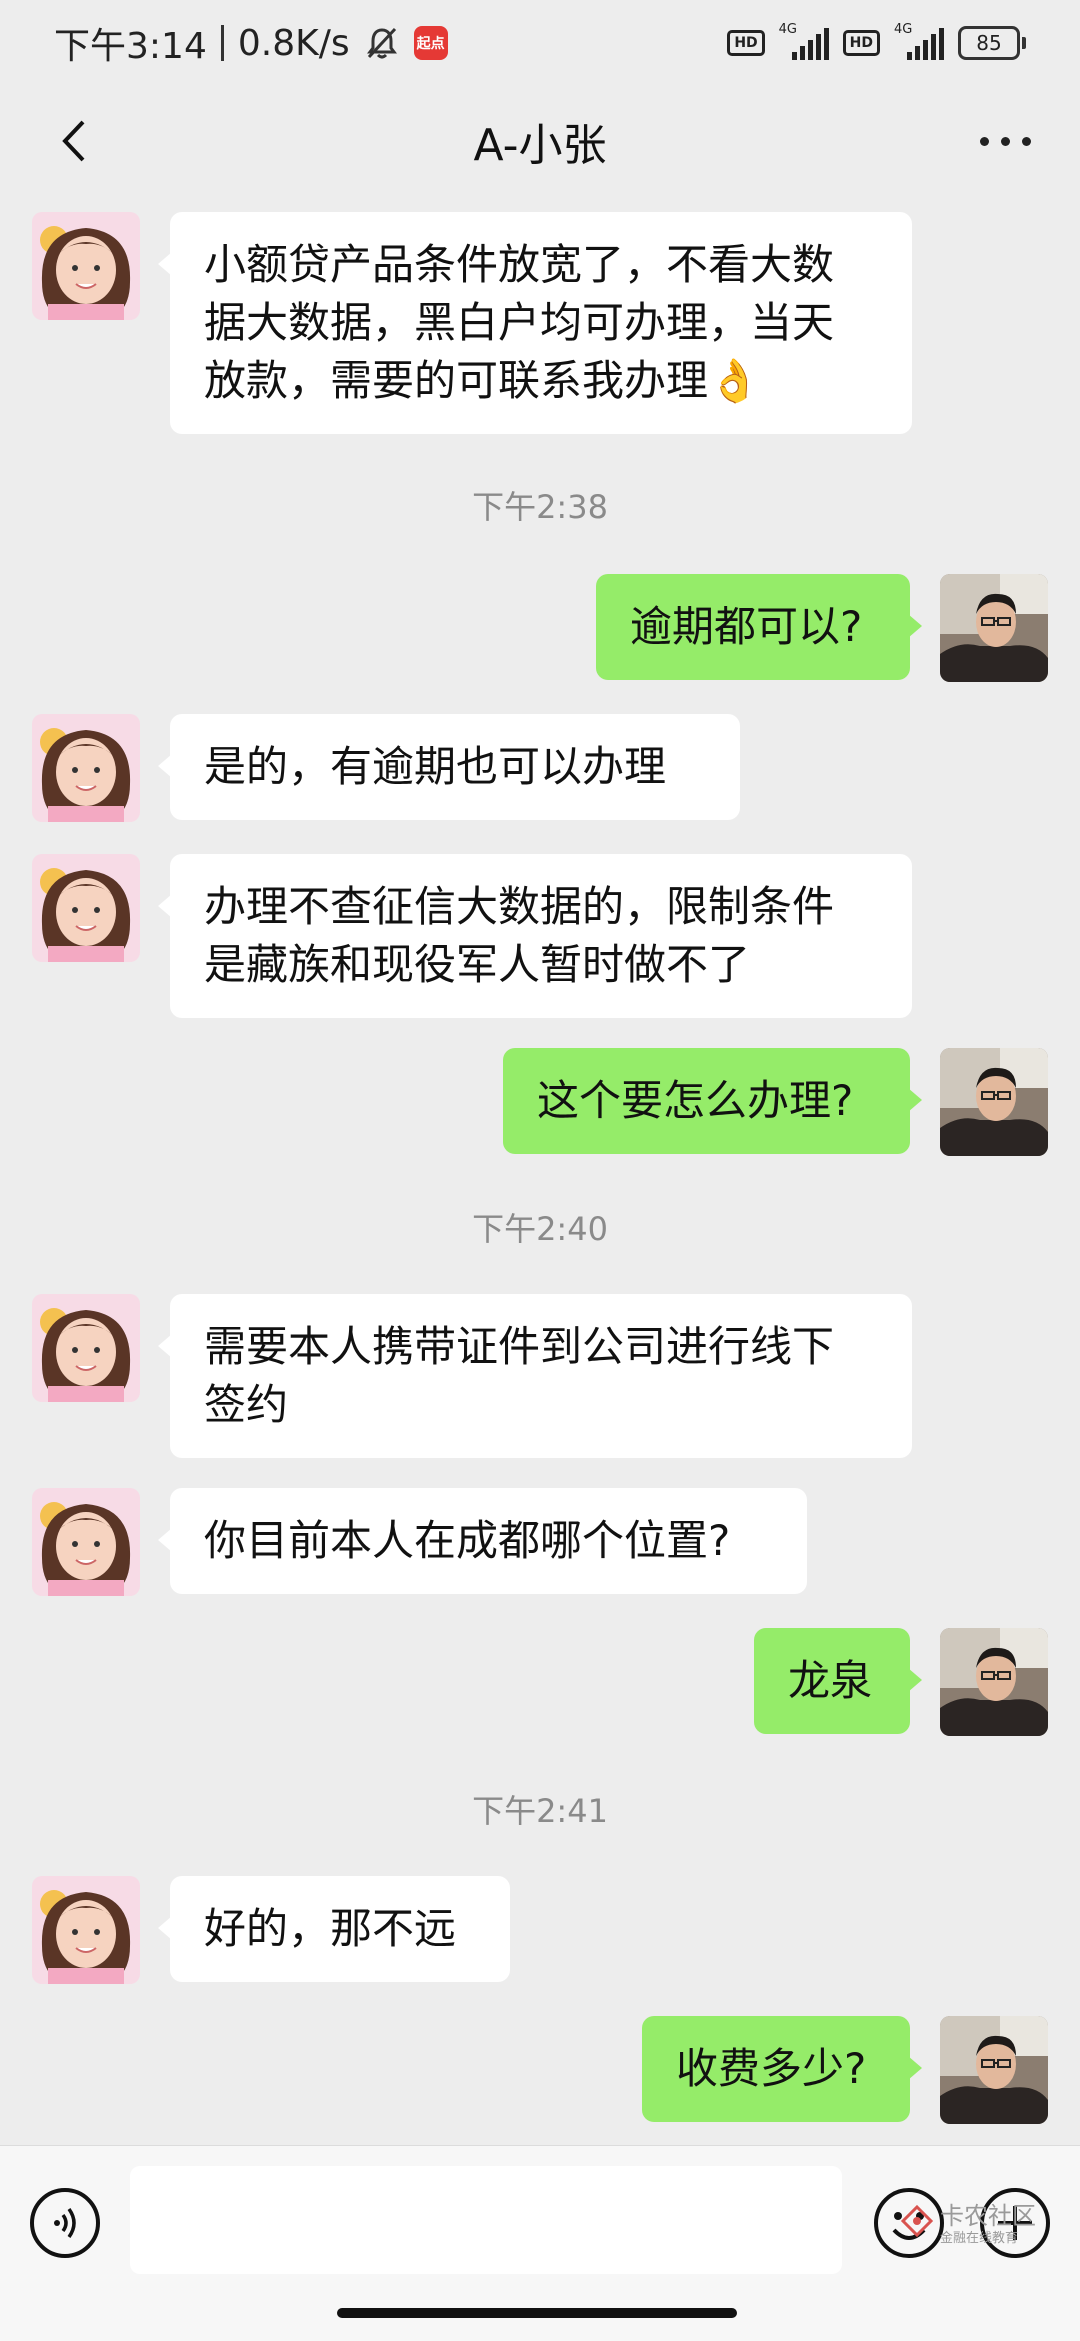 This screenshot has width=1080, height=2341. I want to click on chat-title: A-小张, so click(540, 145).